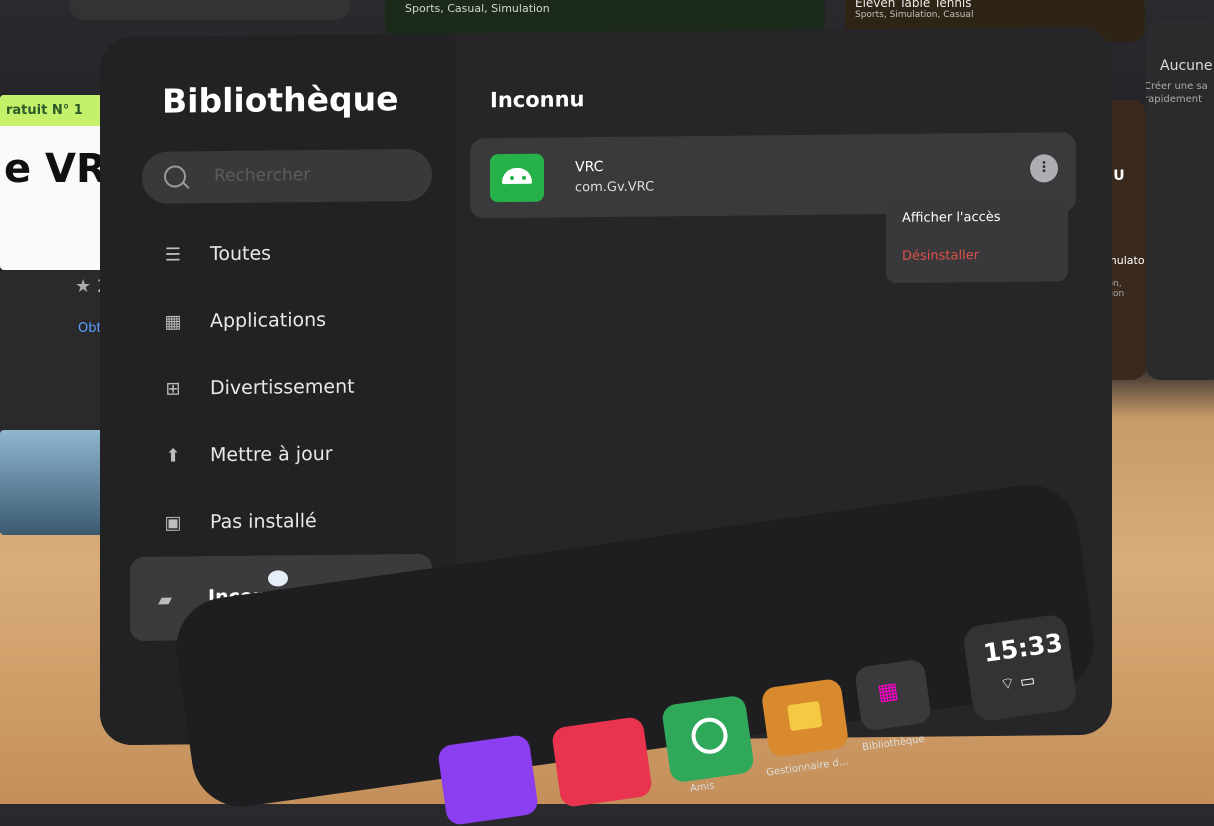 Image resolution: width=1214 pixels, height=826 pixels. Describe the element at coordinates (173, 523) in the screenshot. I see `box-icon: ▣` at that location.